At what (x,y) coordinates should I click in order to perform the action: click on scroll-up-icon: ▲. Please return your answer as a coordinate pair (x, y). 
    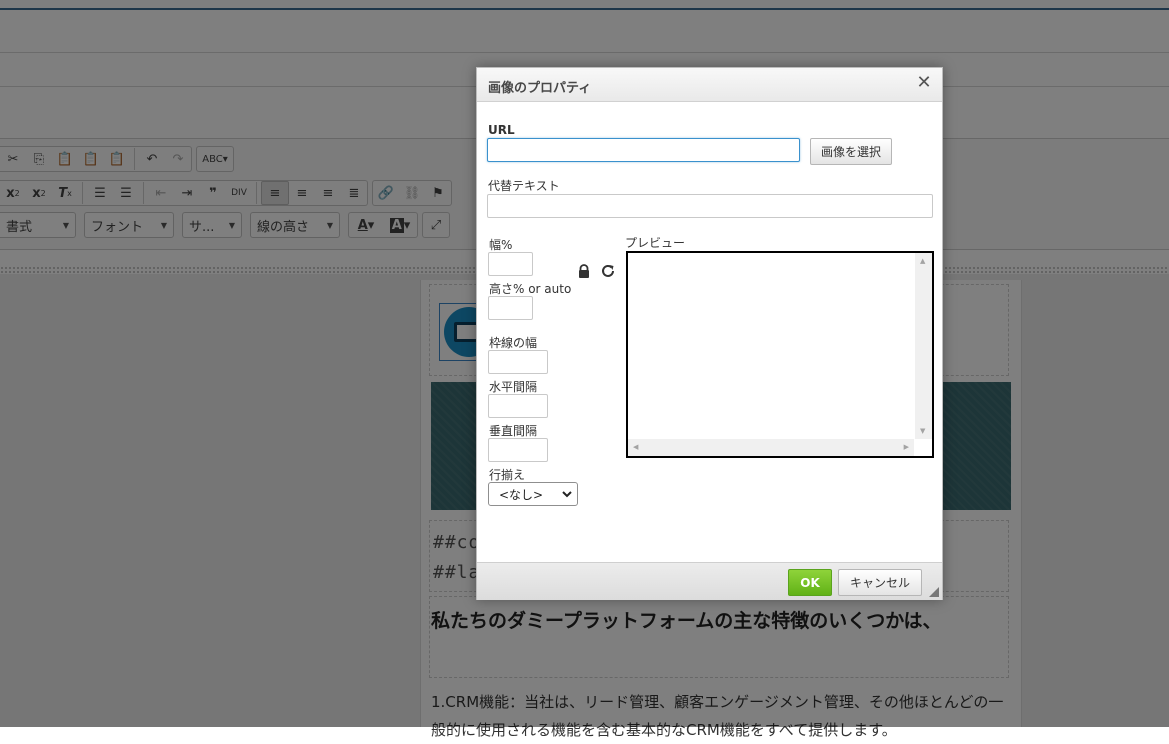
    Looking at the image, I should click on (922, 261).